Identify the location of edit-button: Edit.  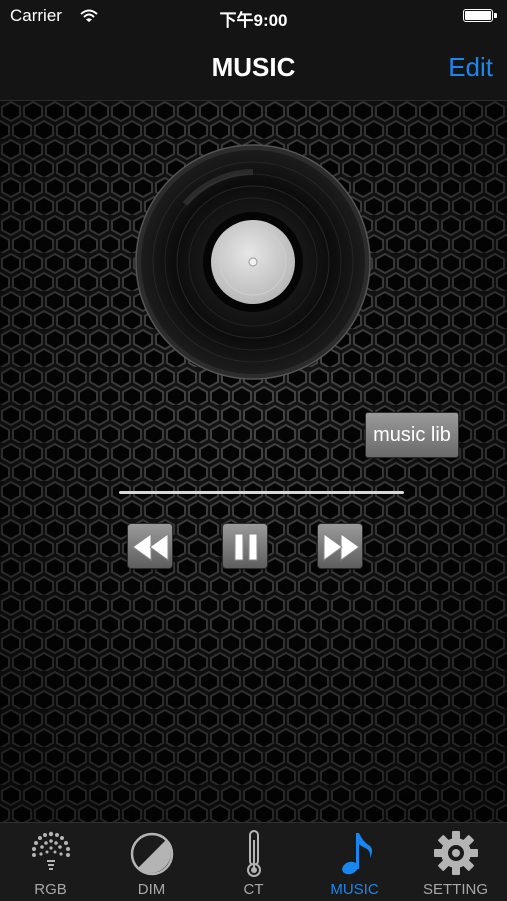
(470, 67).